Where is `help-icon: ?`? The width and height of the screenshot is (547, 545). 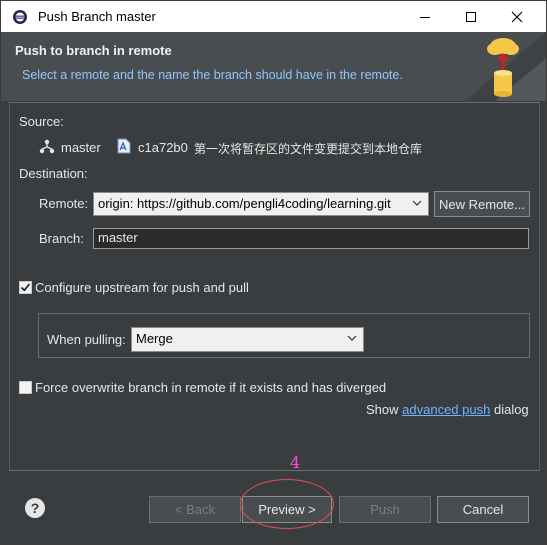 help-icon: ? is located at coordinates (35, 508).